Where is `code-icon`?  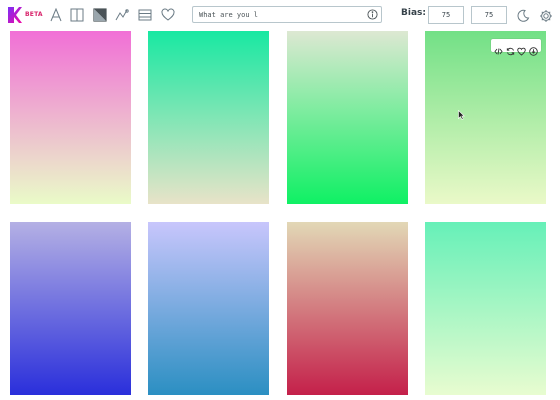
code-icon is located at coordinates (498, 48).